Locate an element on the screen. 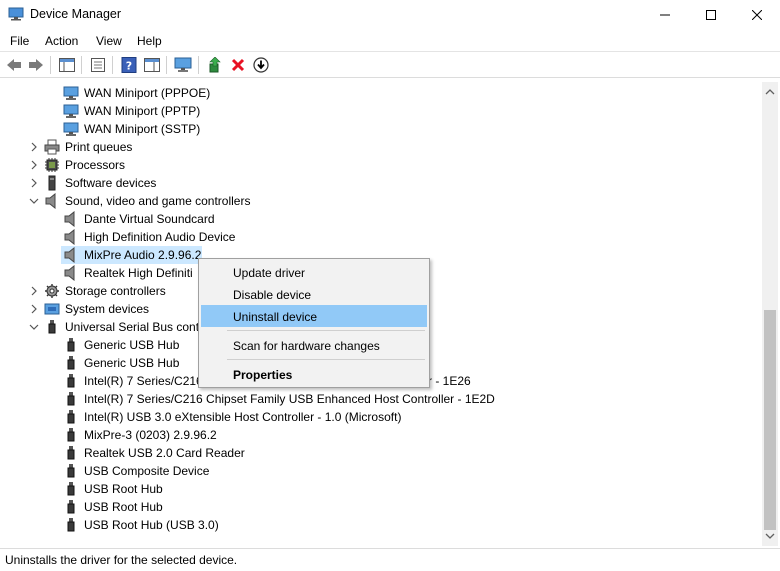 The height and width of the screenshot is (571, 780). tree-item: USB Root Hub (USB 3.0) is located at coordinates (381, 525).